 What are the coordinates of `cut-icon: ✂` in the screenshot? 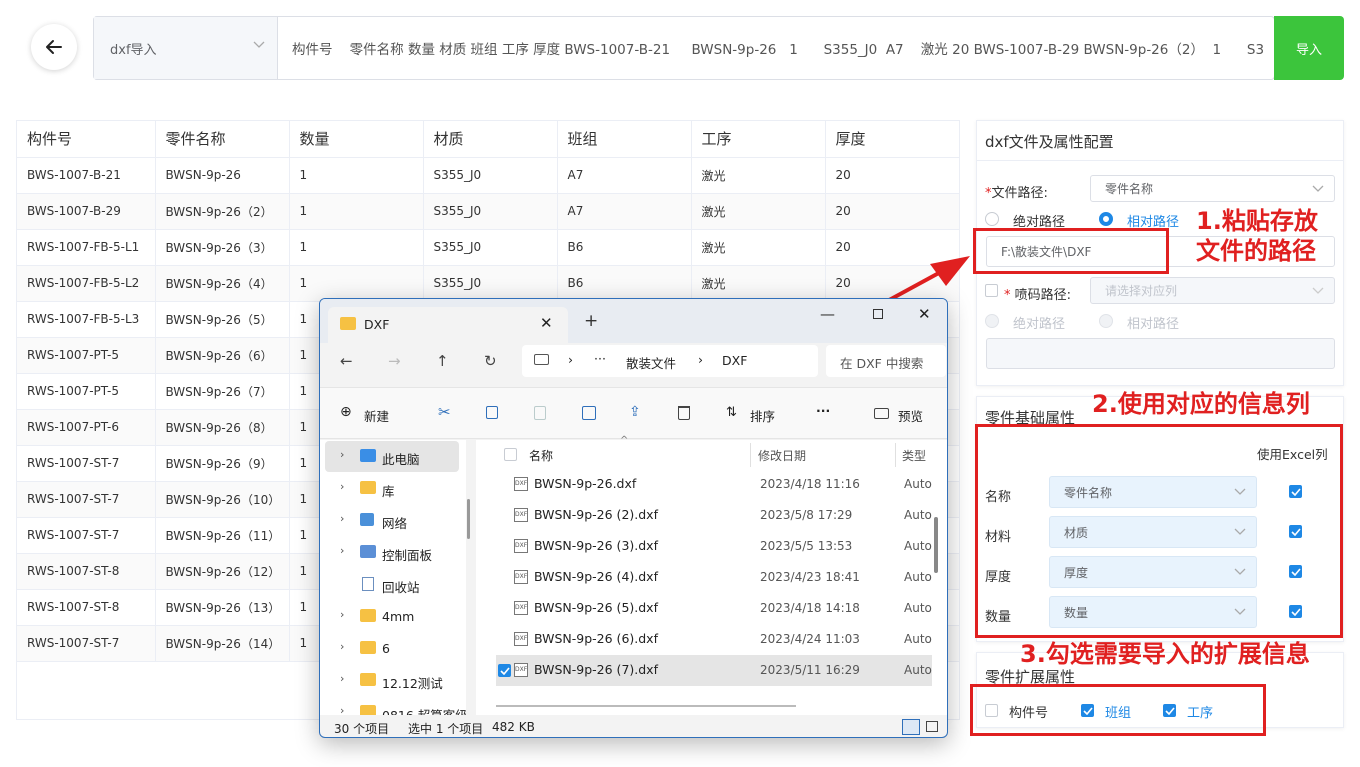 It's located at (444, 412).